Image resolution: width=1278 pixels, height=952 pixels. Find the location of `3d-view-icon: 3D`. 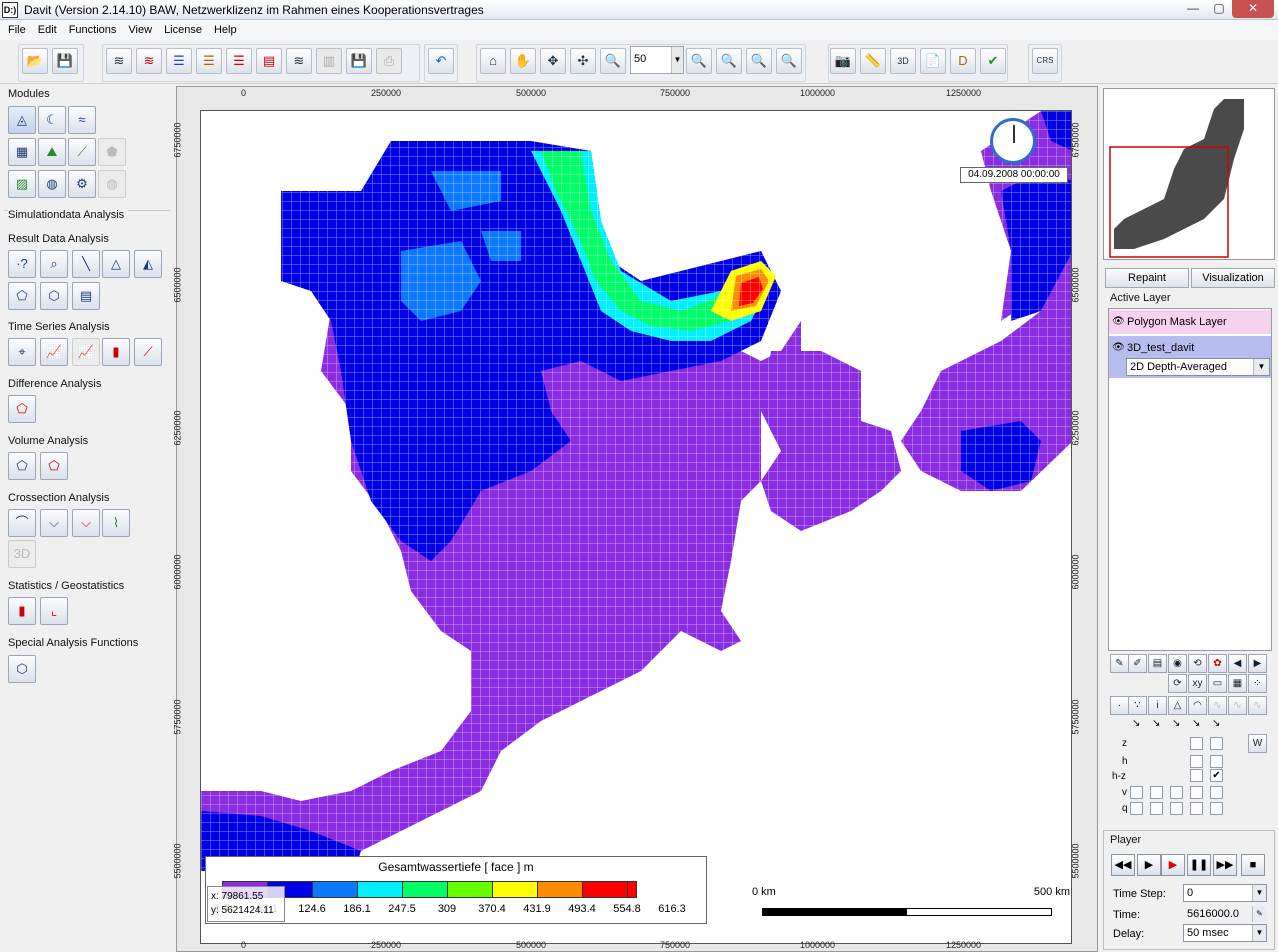

3d-view-icon: 3D is located at coordinates (903, 61).